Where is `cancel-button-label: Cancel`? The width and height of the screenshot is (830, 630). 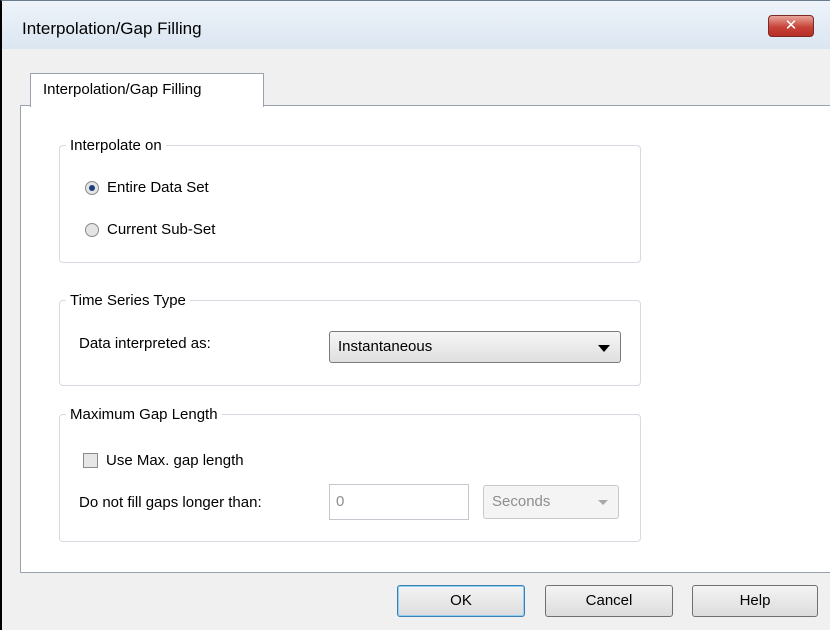
cancel-button-label: Cancel is located at coordinates (609, 600).